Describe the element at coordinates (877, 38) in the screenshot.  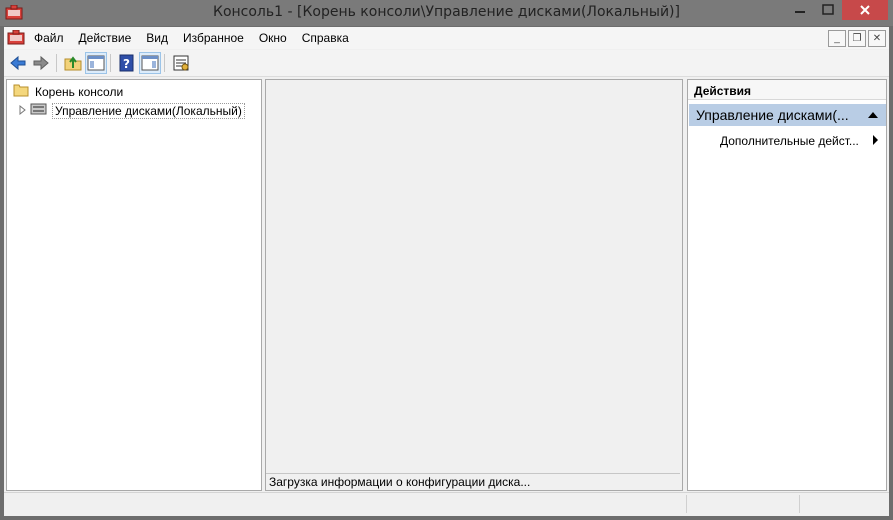
I see `child-close-button: ✕` at that location.